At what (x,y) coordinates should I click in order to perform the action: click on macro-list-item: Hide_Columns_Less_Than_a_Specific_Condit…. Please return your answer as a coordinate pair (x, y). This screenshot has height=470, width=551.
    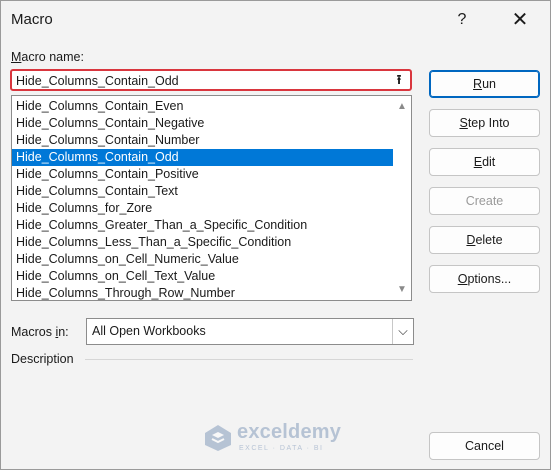
    Looking at the image, I should click on (202, 242).